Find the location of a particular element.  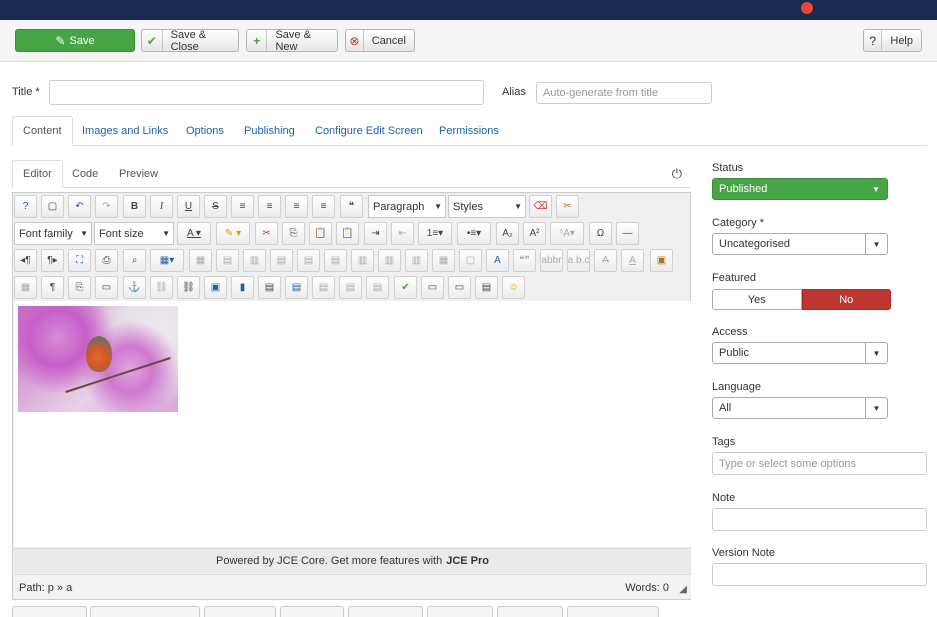

anchor-icon: ⚓ is located at coordinates (134, 287).